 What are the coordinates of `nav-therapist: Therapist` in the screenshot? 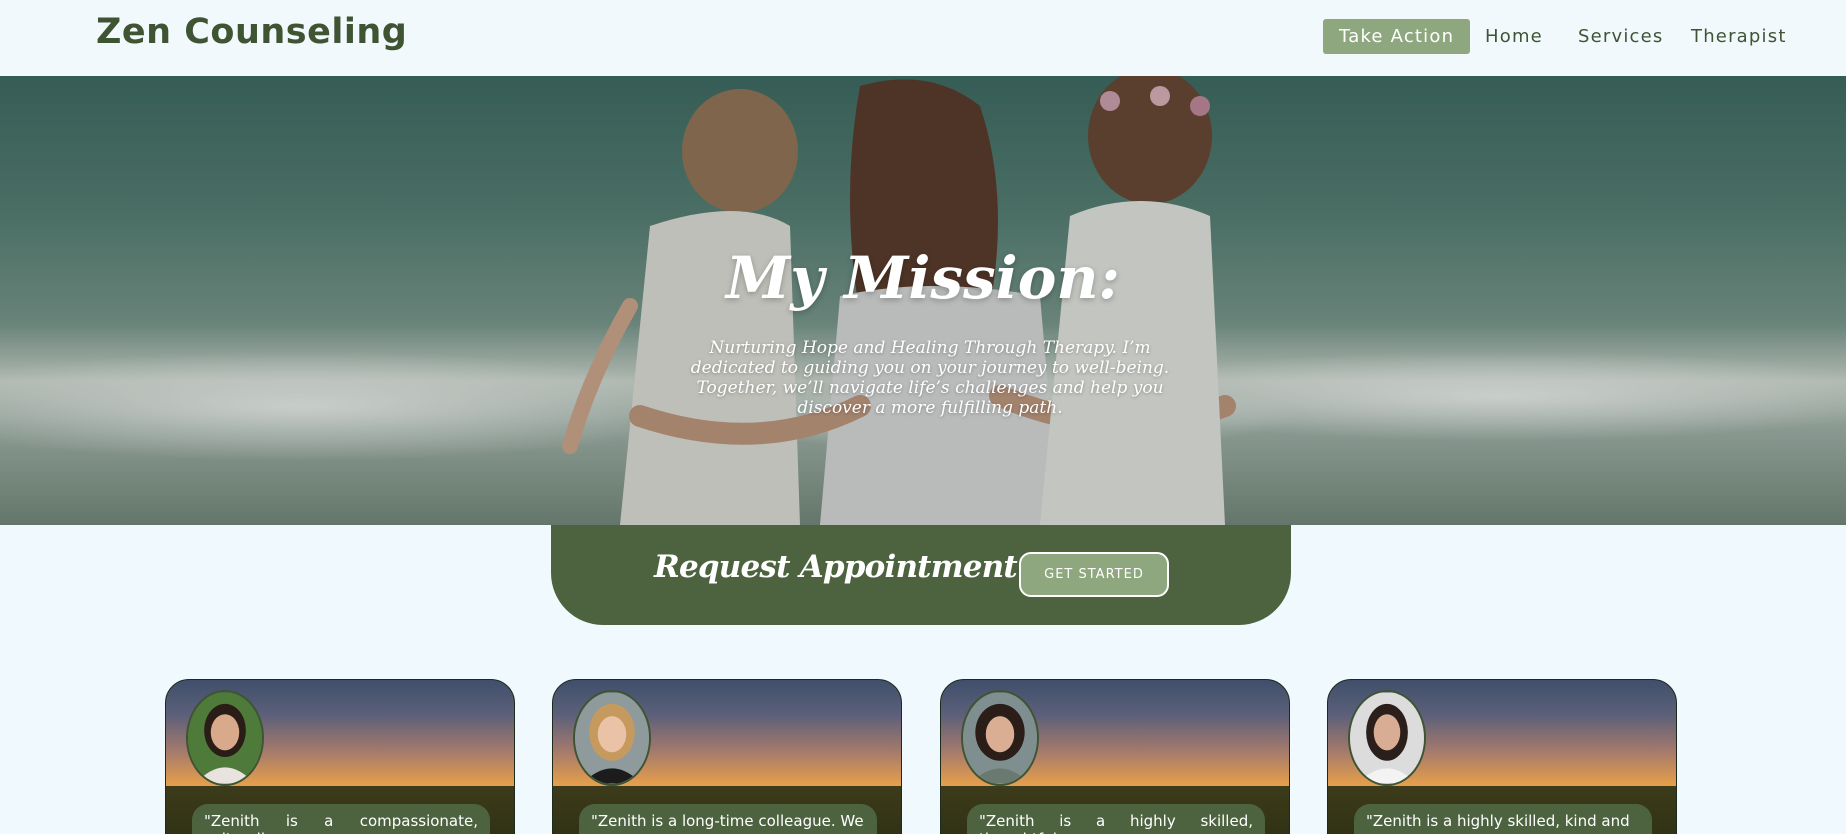 It's located at (1739, 37).